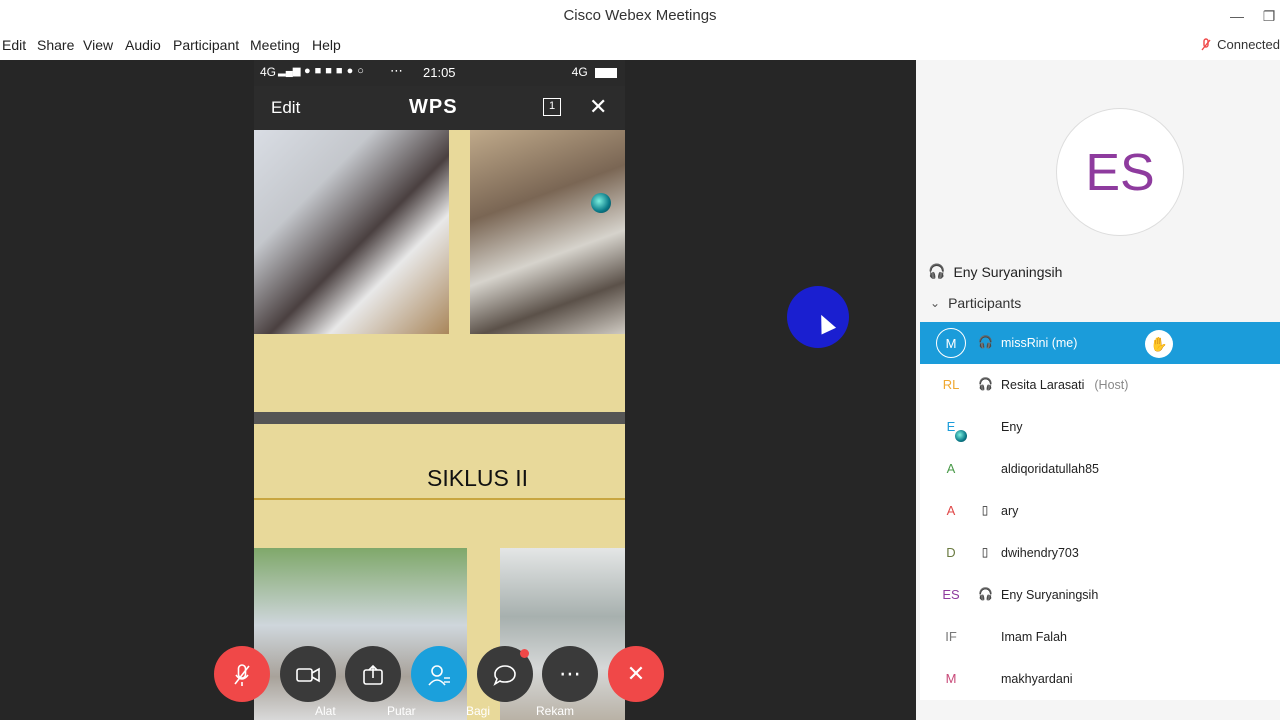 This screenshot has height=720, width=1280. What do you see at coordinates (1248, 44) in the screenshot?
I see `connection-label: Connected` at bounding box center [1248, 44].